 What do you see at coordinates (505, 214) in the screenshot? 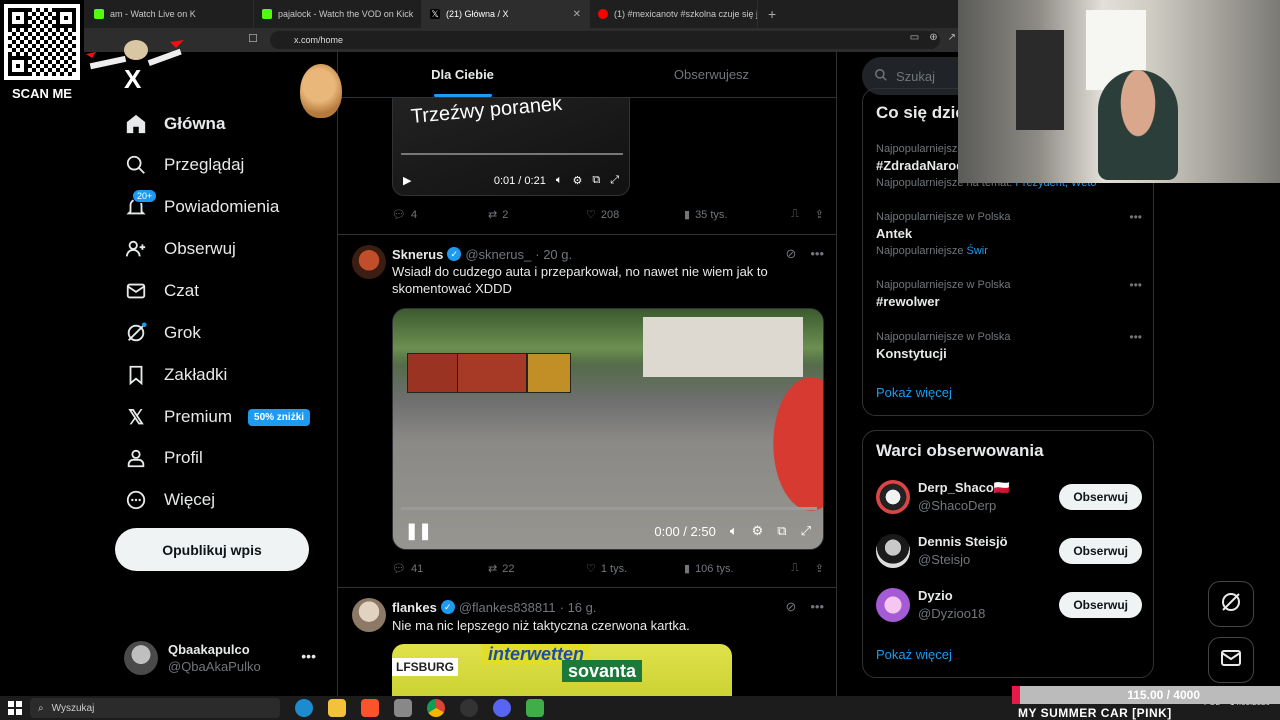
I see `repost-count: 2` at bounding box center [505, 214].